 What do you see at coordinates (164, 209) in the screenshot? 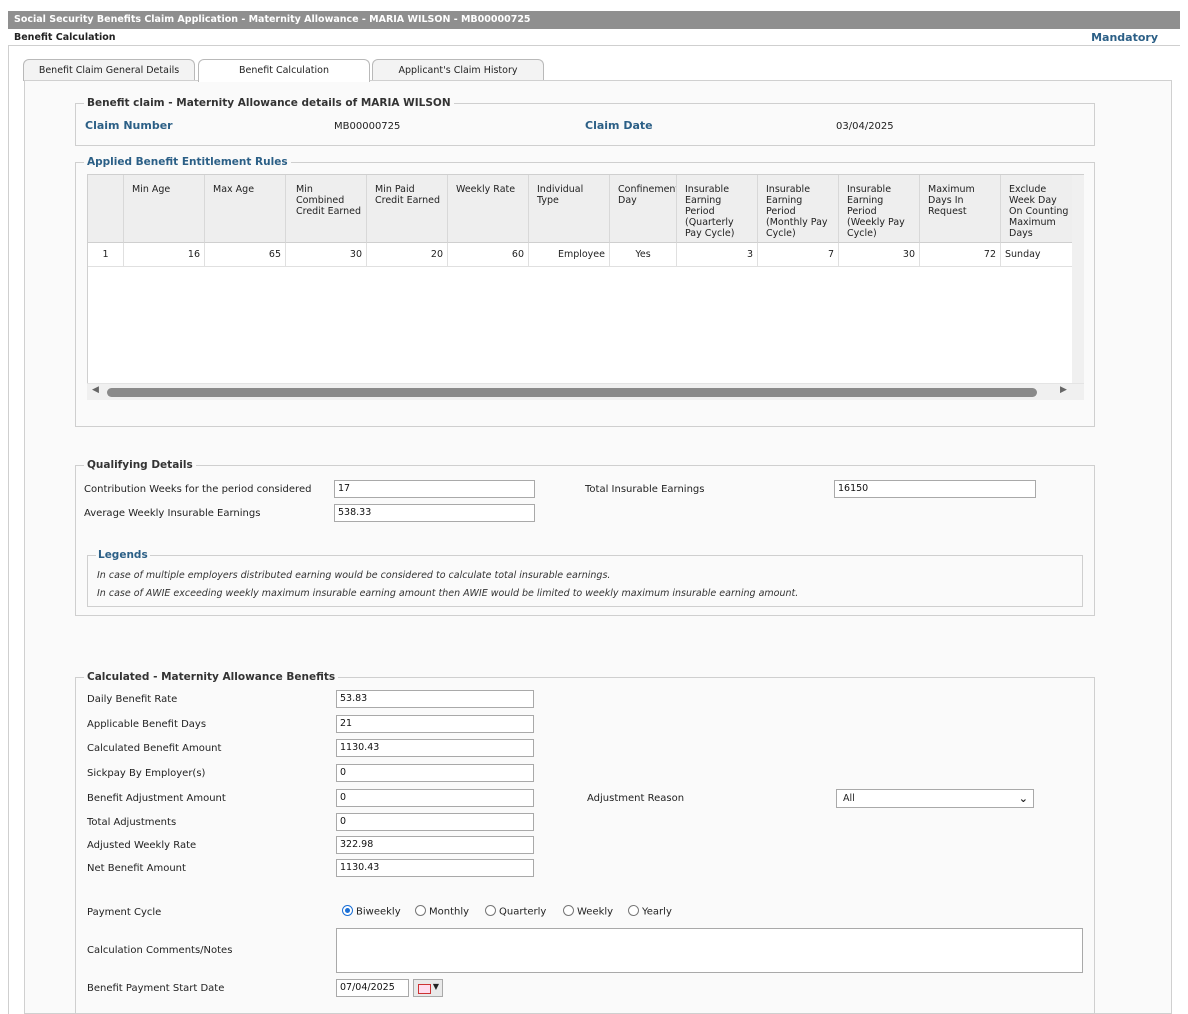
I see `grid-header-min-age: Min Age` at bounding box center [164, 209].